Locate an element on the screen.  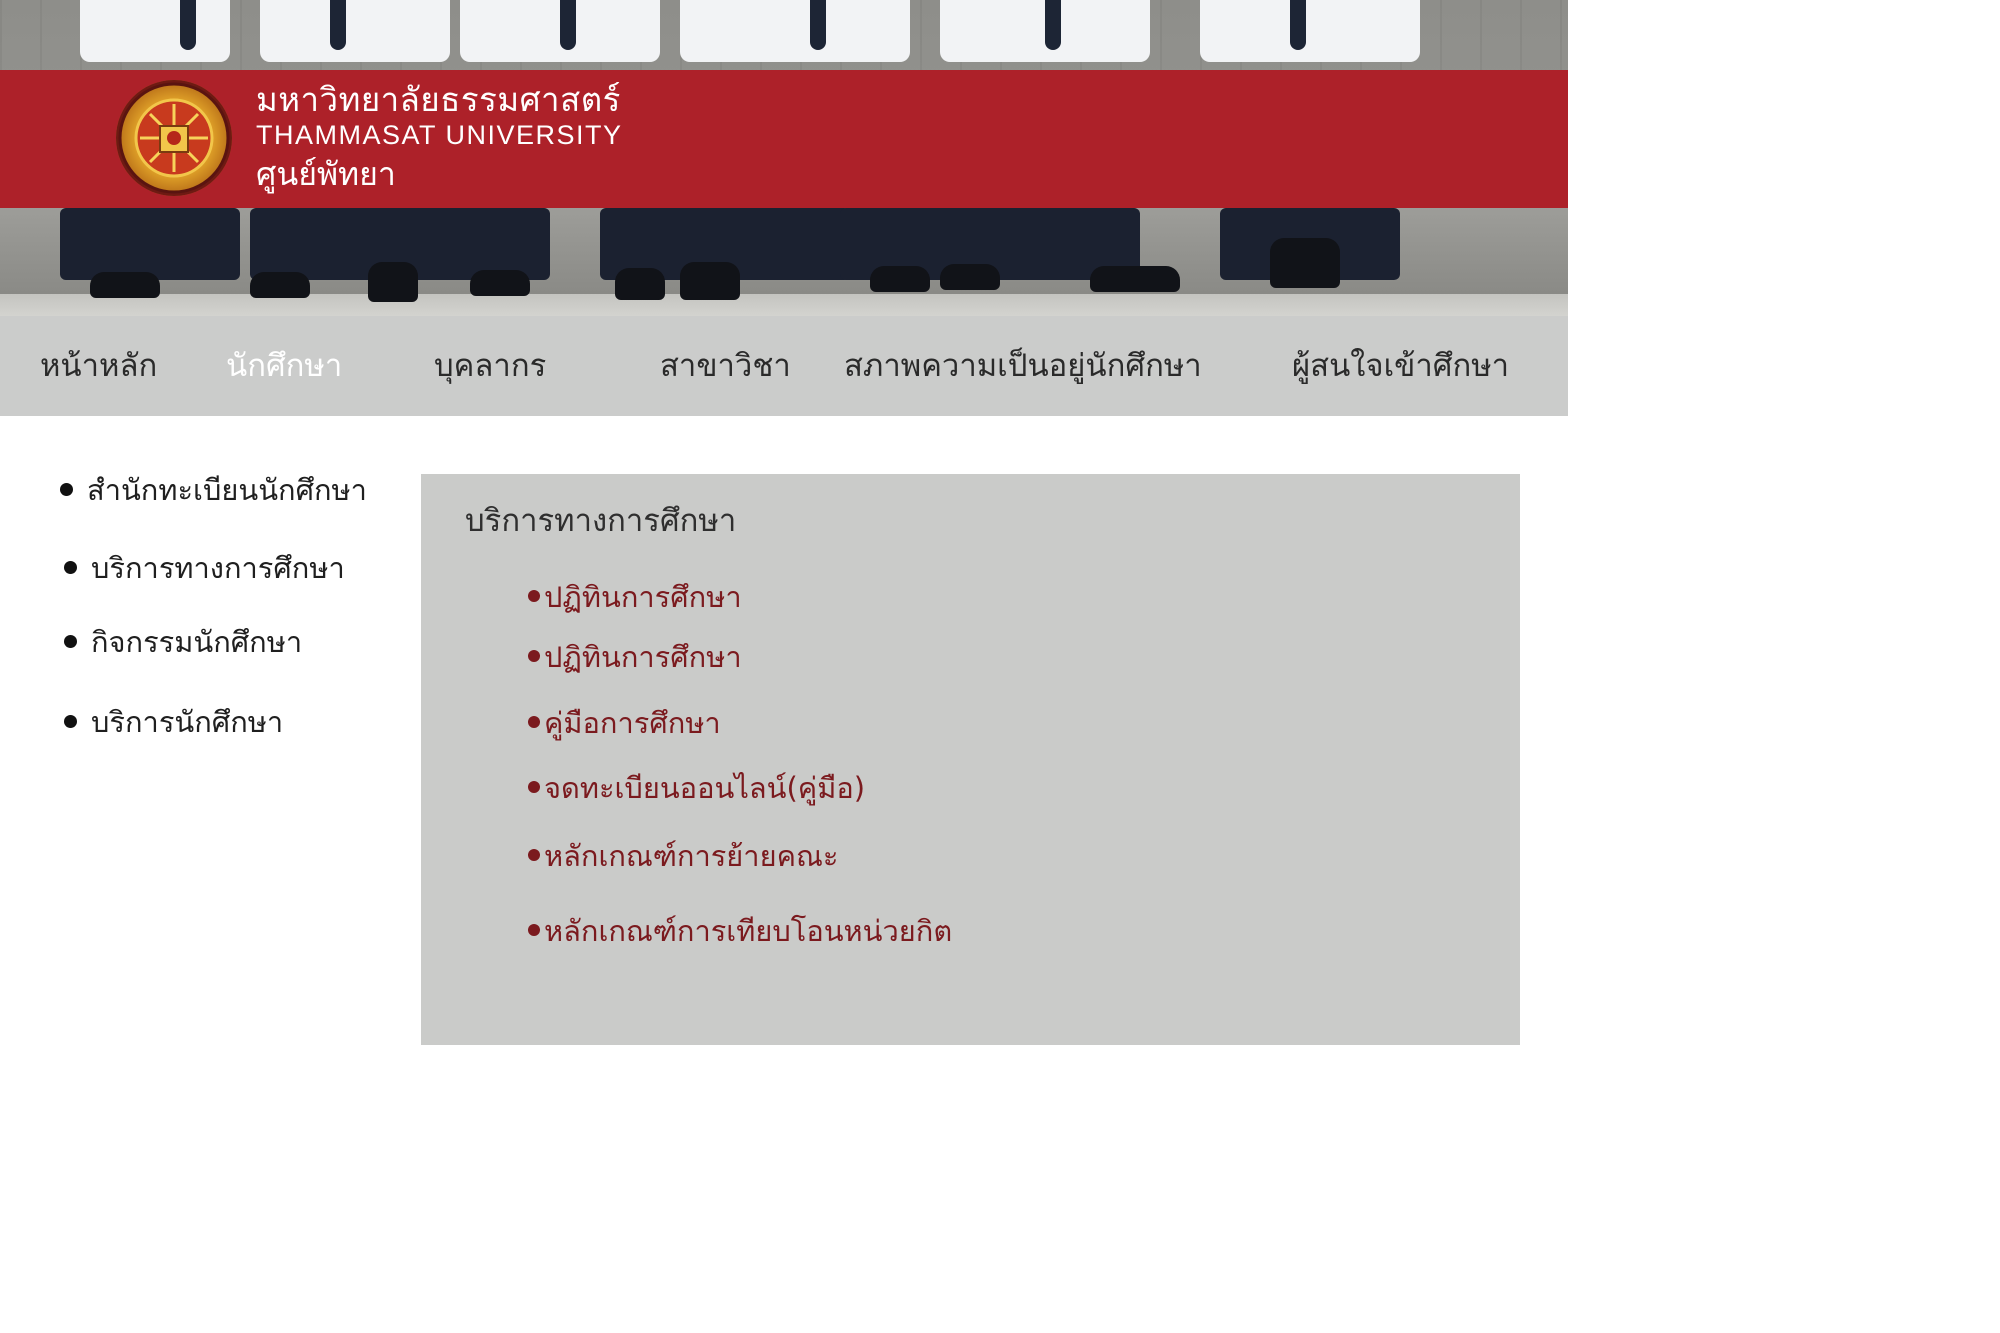
hero-floor is located at coordinates (784, 305).